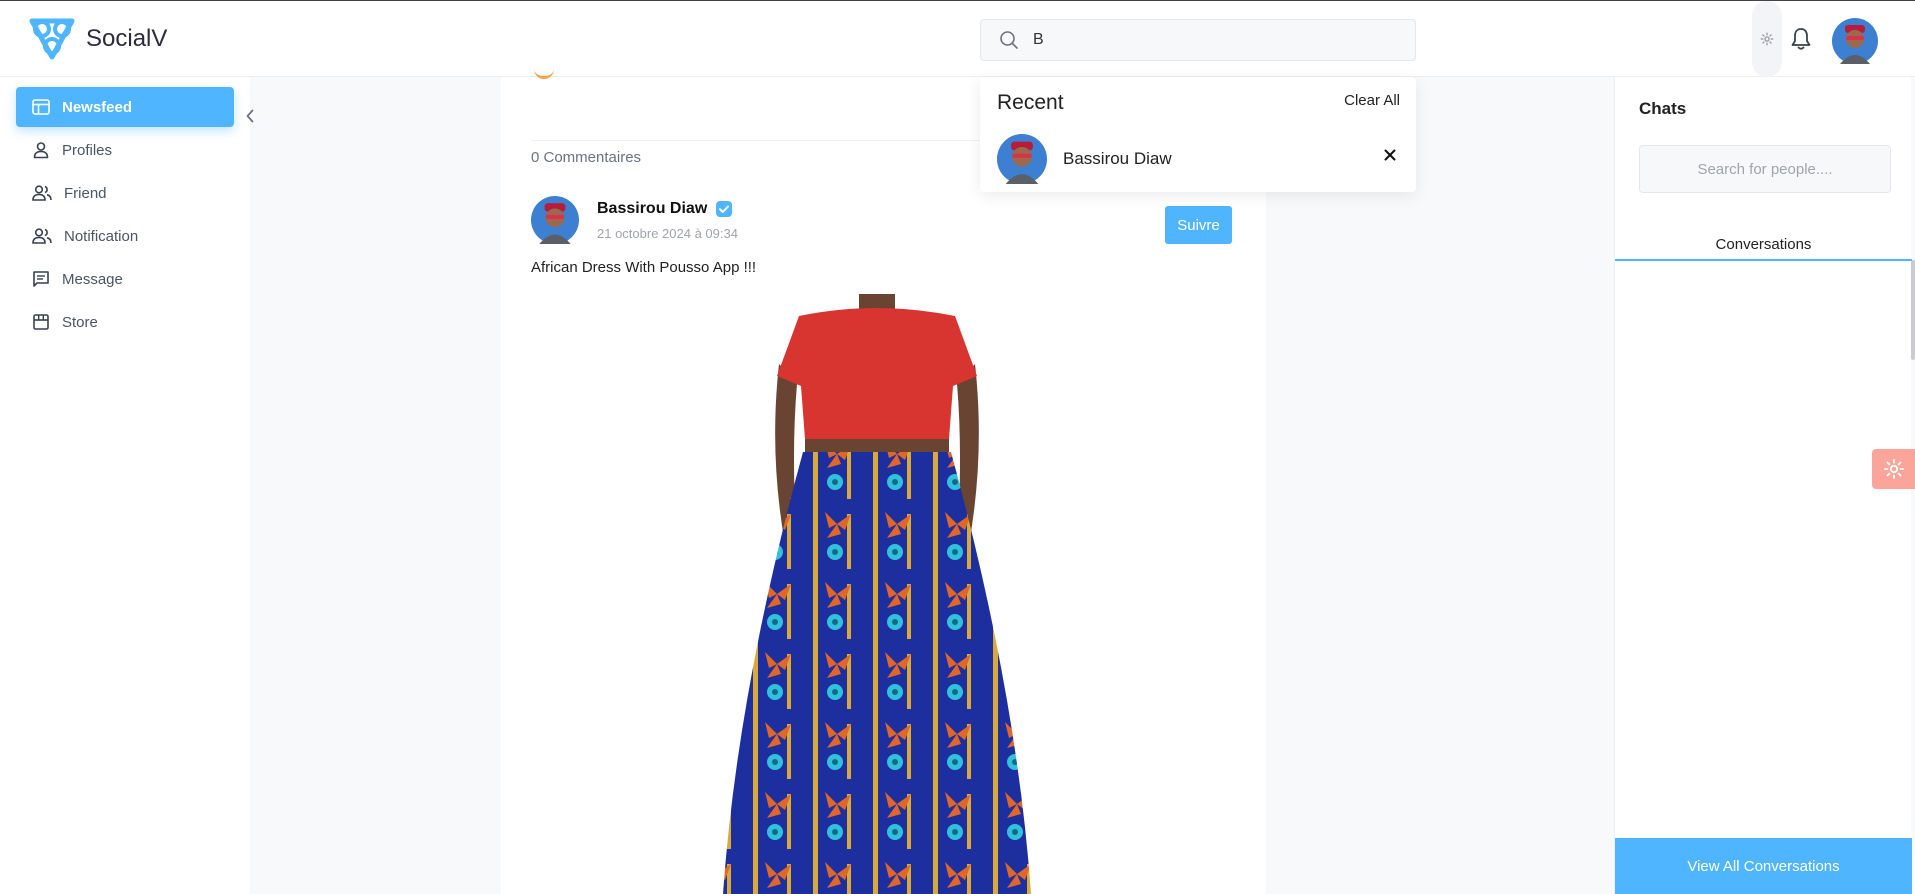  I want to click on sidebar-item-label: Profiles, so click(87, 150).